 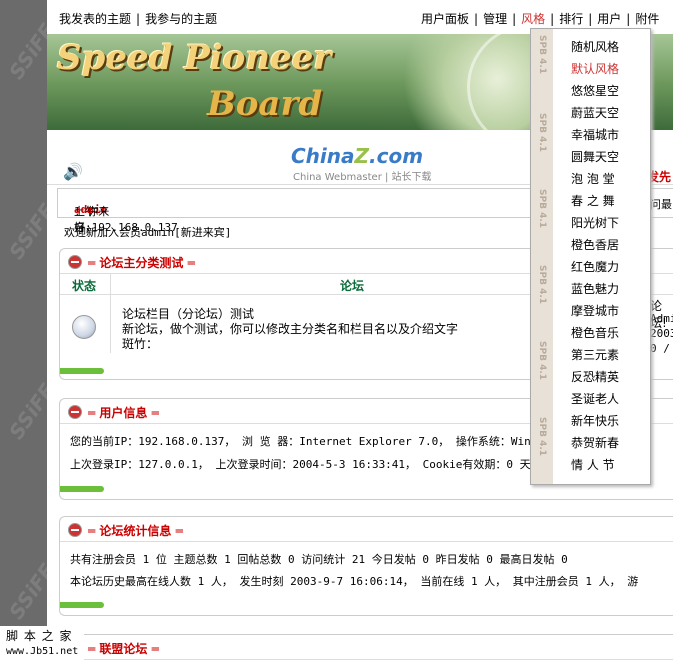 What do you see at coordinates (445, 19) in the screenshot?
I see `nav-user-panel: 用户面板` at bounding box center [445, 19].